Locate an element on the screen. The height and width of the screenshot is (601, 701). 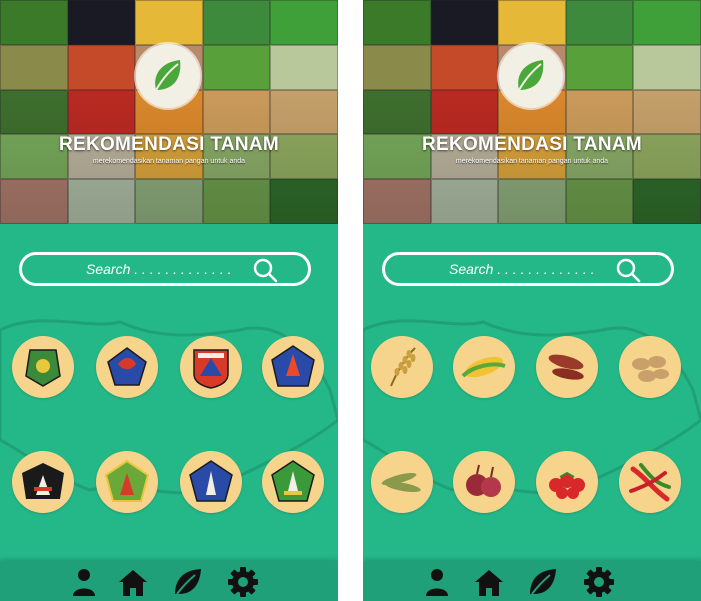
karangasem-emblem is located at coordinates (211, 367).